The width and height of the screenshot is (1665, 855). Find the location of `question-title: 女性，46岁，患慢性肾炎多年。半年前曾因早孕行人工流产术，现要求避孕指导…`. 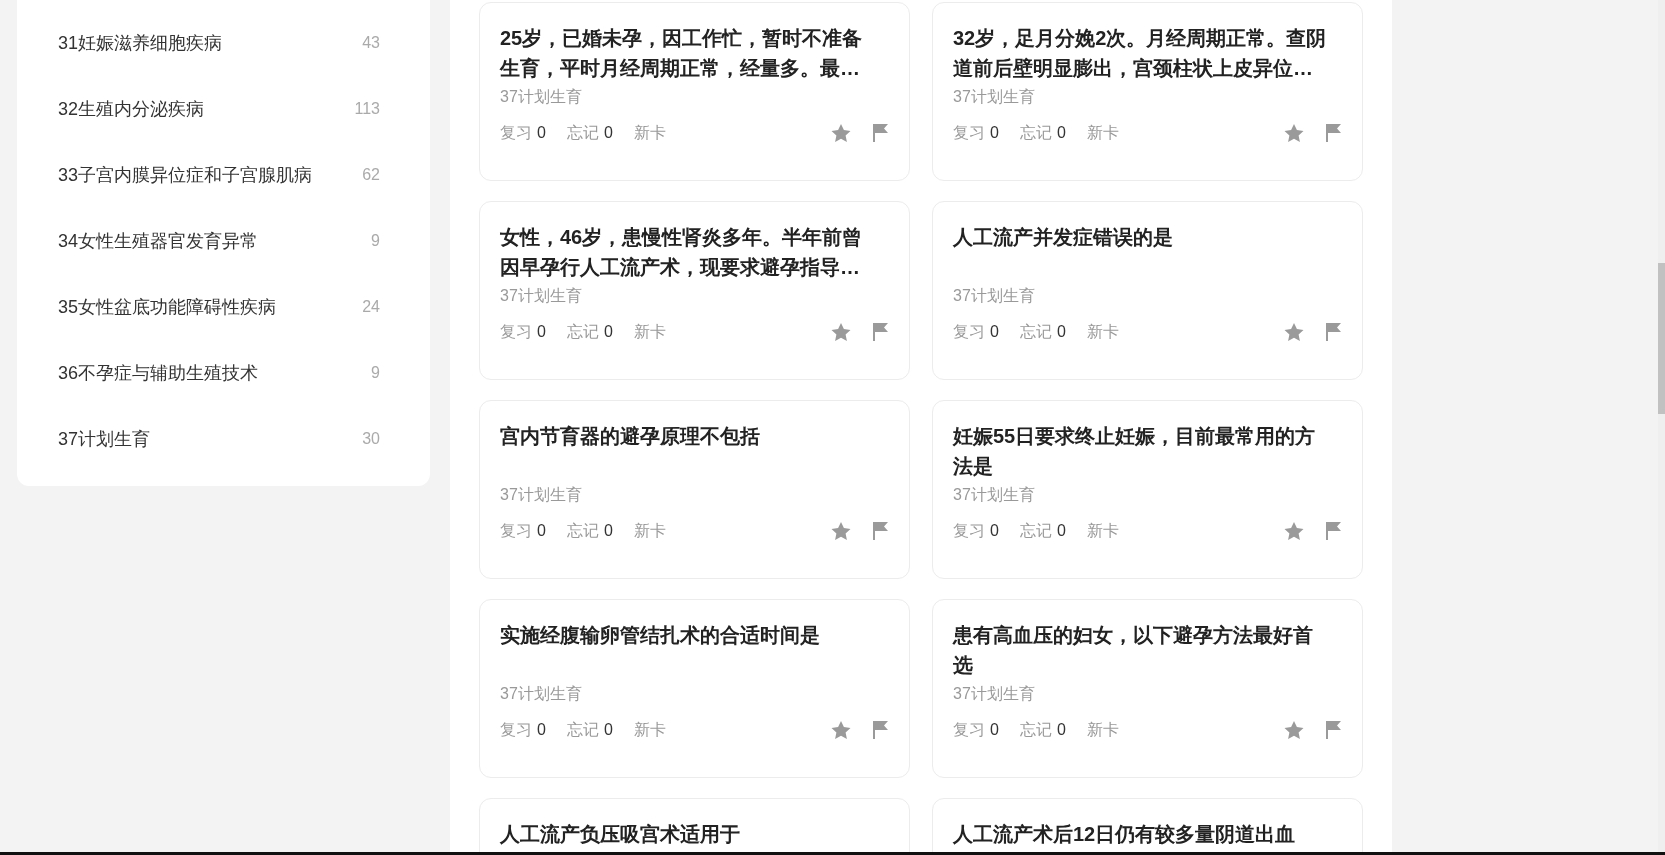

question-title: 女性，46岁，患慢性肾炎多年。半年前曾因早孕行人工流产术，现要求避孕指导… is located at coordinates (682, 252).